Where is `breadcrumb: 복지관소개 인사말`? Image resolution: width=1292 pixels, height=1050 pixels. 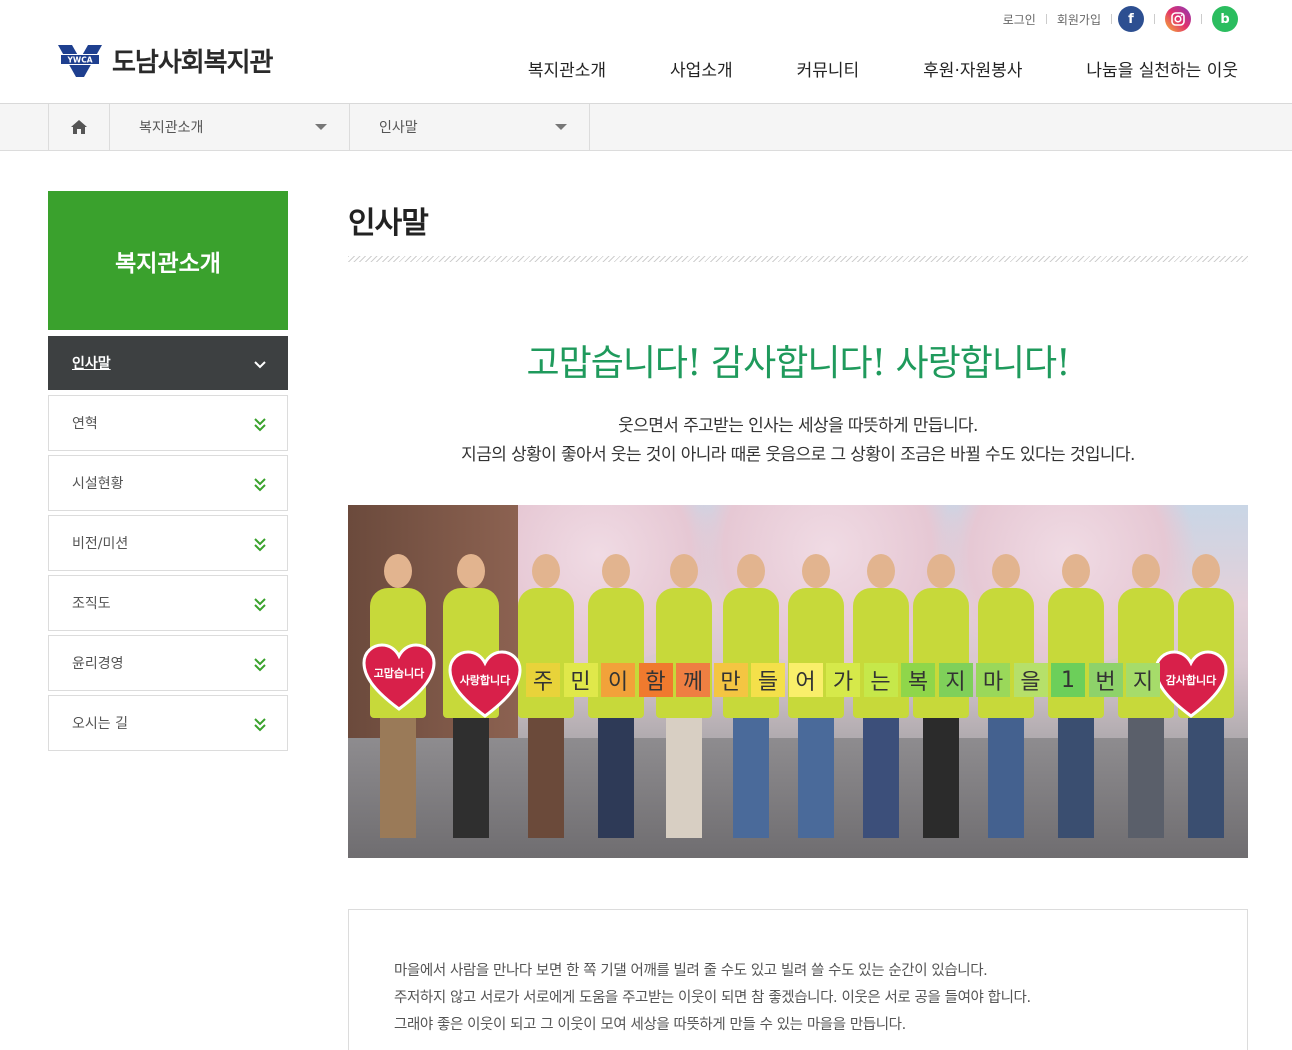 breadcrumb: 복지관소개 인사말 is located at coordinates (646, 127).